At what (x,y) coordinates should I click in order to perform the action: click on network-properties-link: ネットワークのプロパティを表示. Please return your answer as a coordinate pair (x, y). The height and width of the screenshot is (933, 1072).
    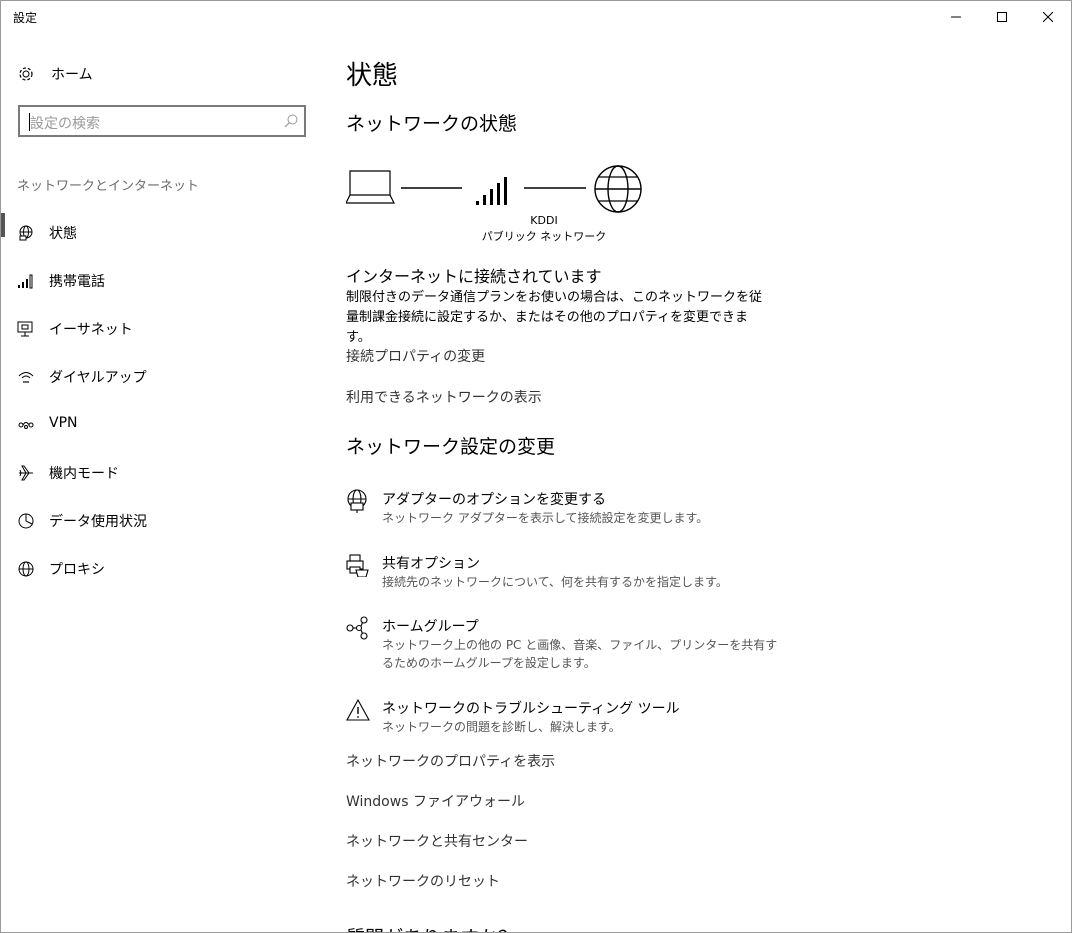
    Looking at the image, I should click on (450, 761).